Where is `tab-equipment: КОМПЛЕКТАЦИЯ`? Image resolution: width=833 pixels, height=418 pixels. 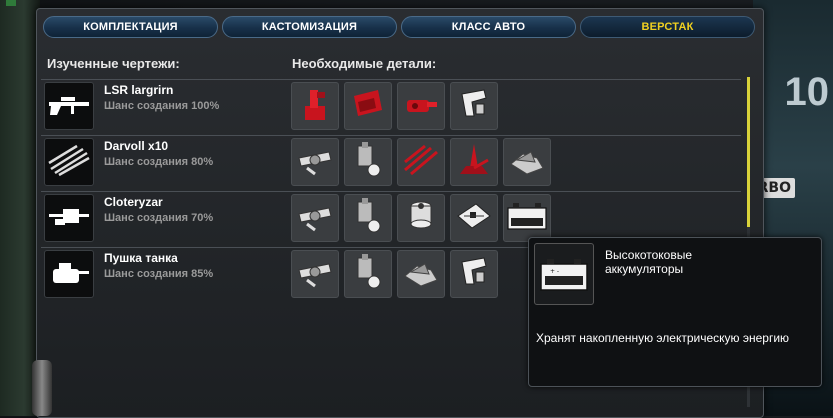 tab-equipment: КОМПЛЕКТАЦИЯ is located at coordinates (130, 27).